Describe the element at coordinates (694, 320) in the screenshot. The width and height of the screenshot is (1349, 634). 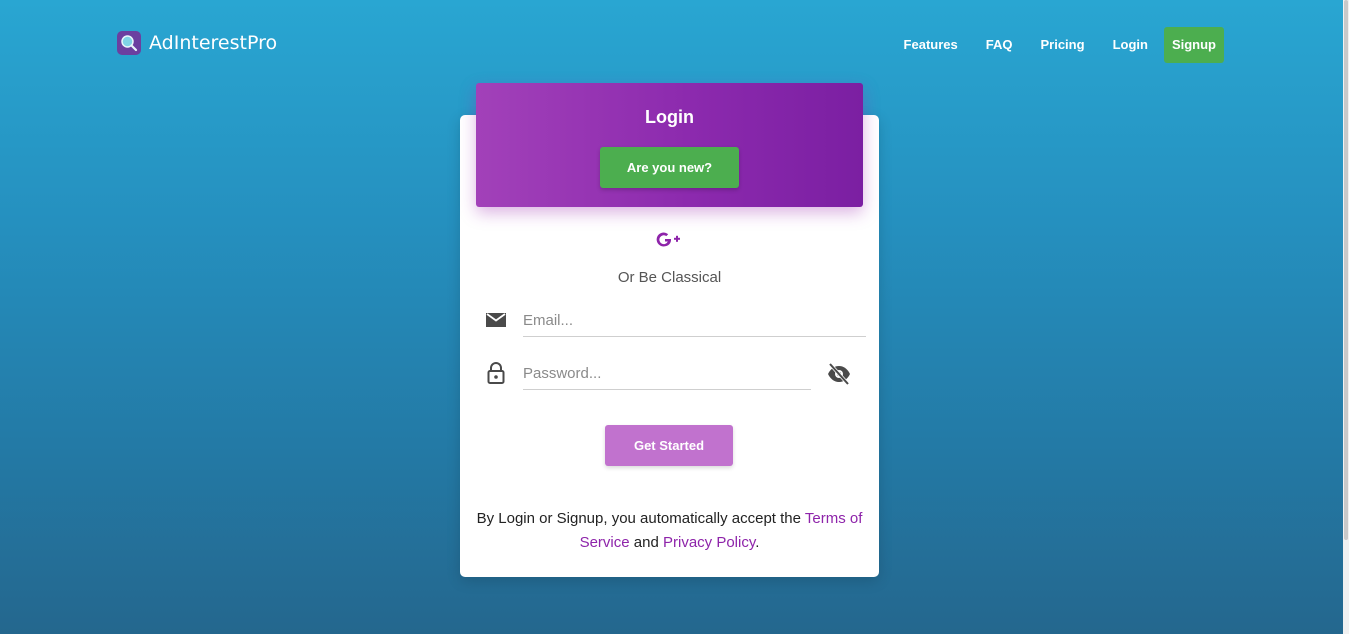
I see `email-input` at that location.